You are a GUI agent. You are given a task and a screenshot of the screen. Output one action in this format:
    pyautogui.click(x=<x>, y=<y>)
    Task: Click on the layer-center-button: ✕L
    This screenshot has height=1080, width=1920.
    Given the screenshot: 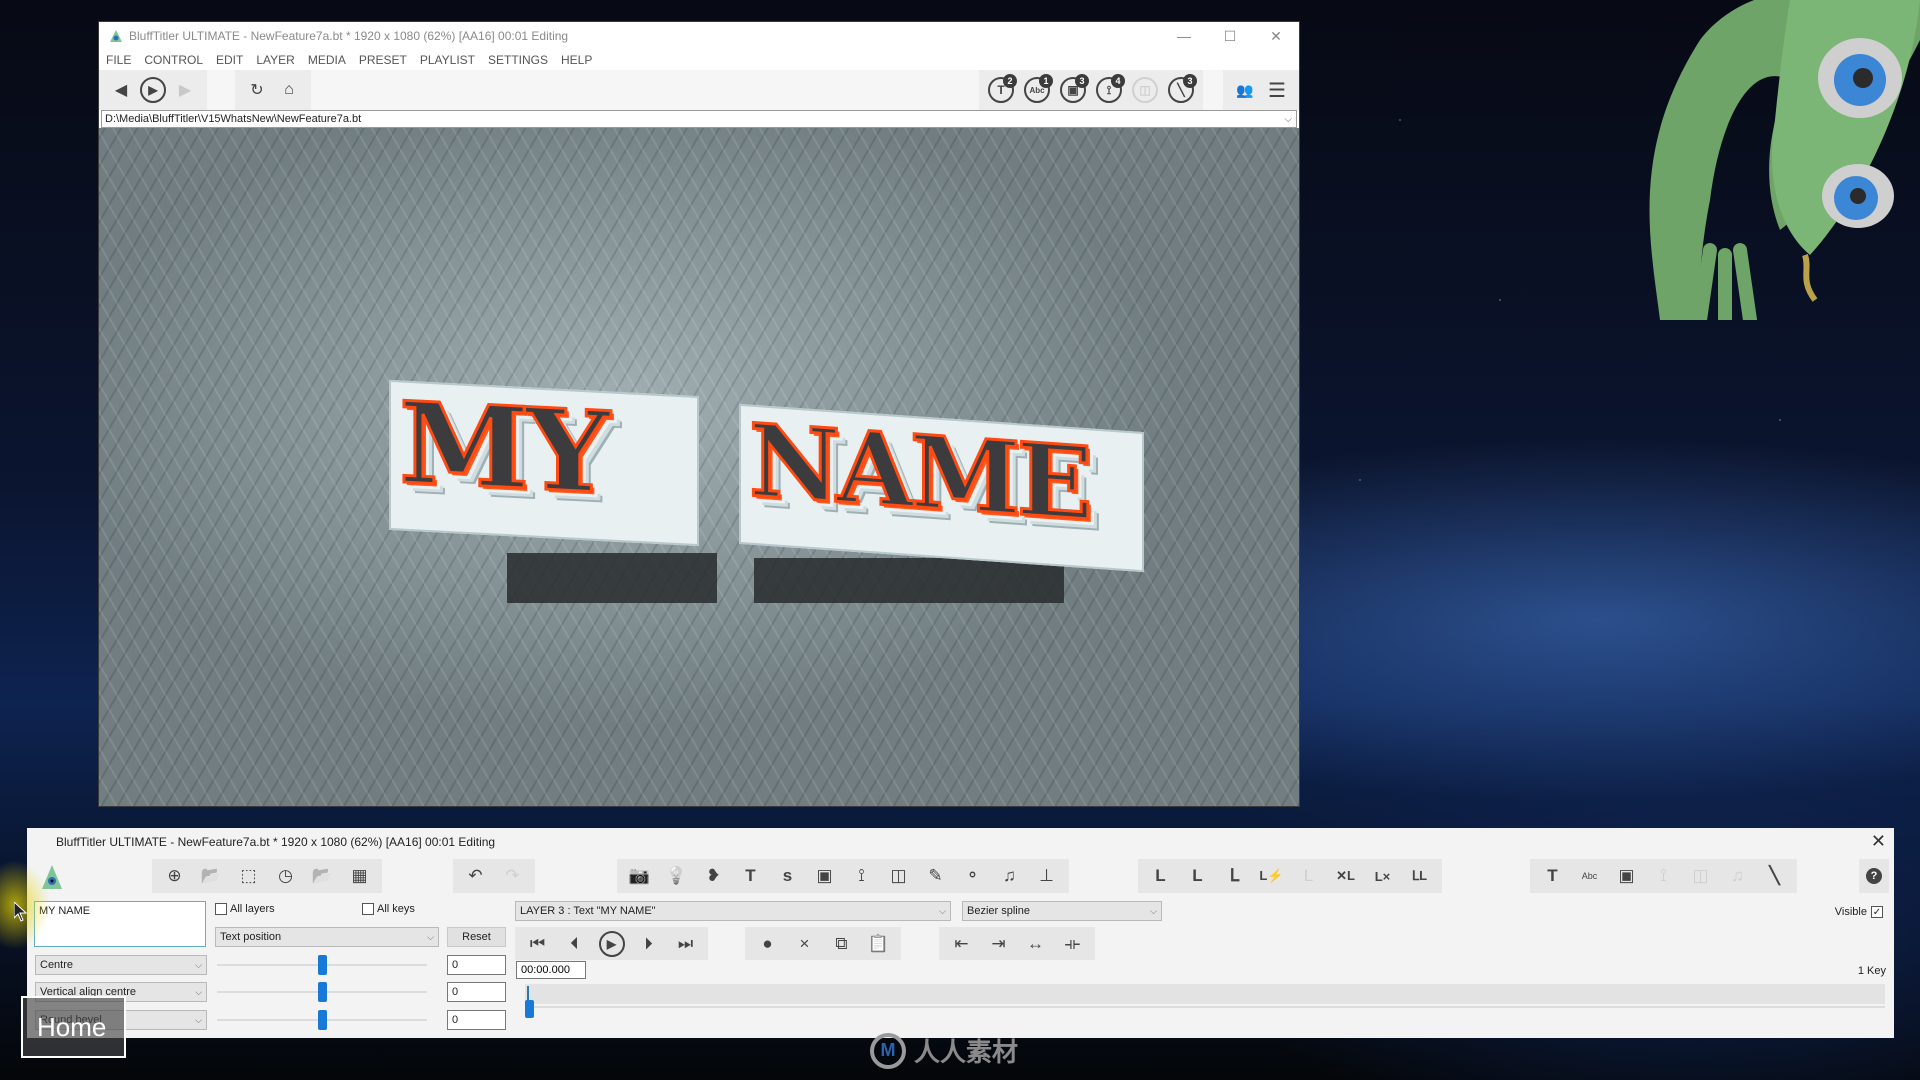 What is the action you would take?
    pyautogui.click(x=1345, y=876)
    